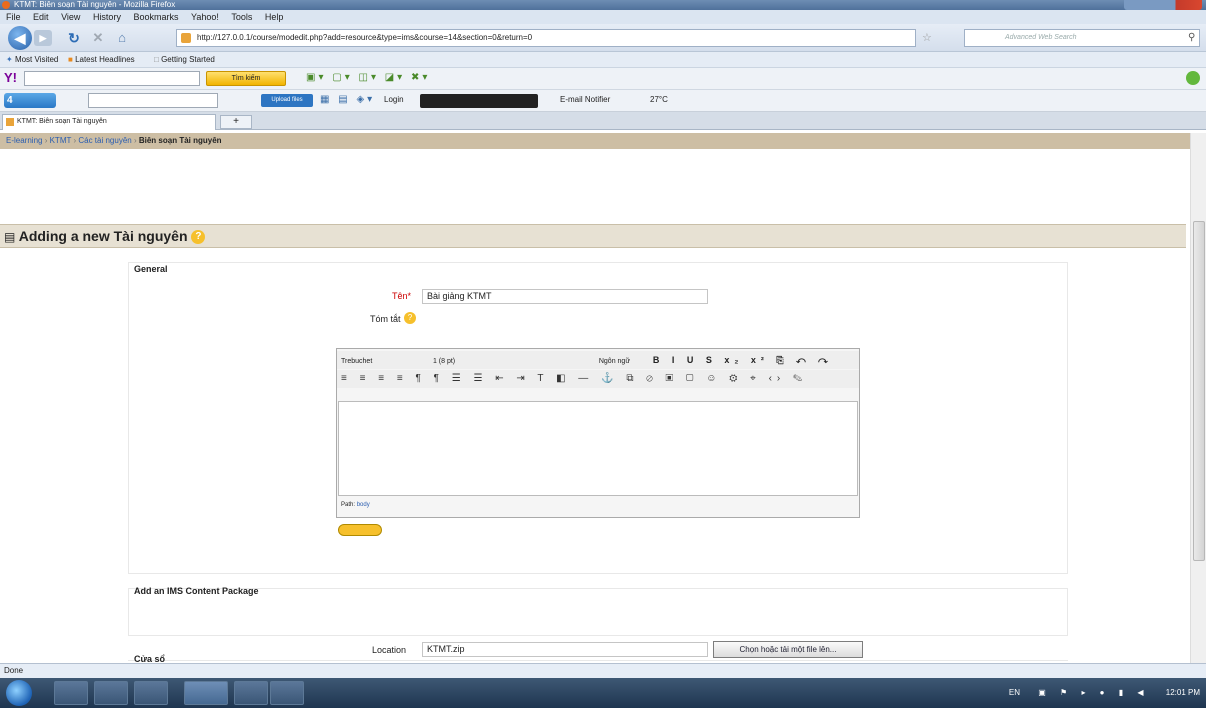  I want to click on summary-label: Tóm tắt, so click(385, 319).